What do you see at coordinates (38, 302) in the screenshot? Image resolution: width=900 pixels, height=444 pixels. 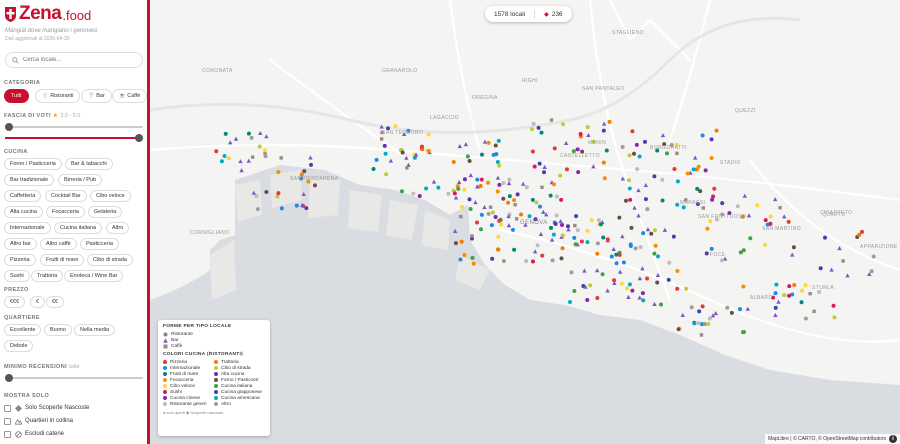 I see `chip-prezzo: €` at bounding box center [38, 302].